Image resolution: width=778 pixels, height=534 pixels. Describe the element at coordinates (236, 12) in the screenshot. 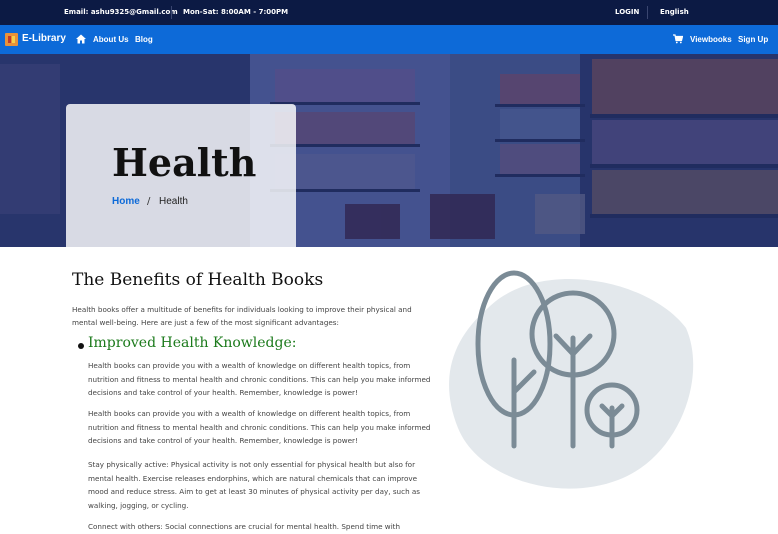

I see `business-hours: Mon-Sat: 8:00AM - 7:00PM` at that location.